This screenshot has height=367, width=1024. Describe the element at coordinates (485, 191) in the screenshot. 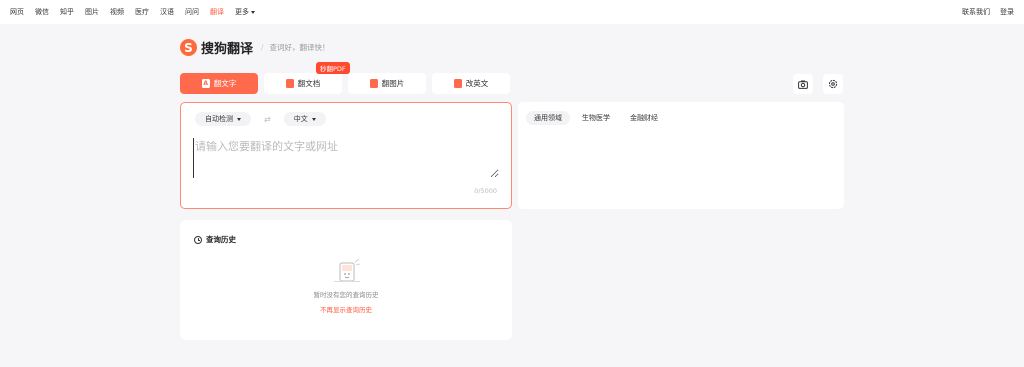

I see `char-counter: 0/5000` at that location.